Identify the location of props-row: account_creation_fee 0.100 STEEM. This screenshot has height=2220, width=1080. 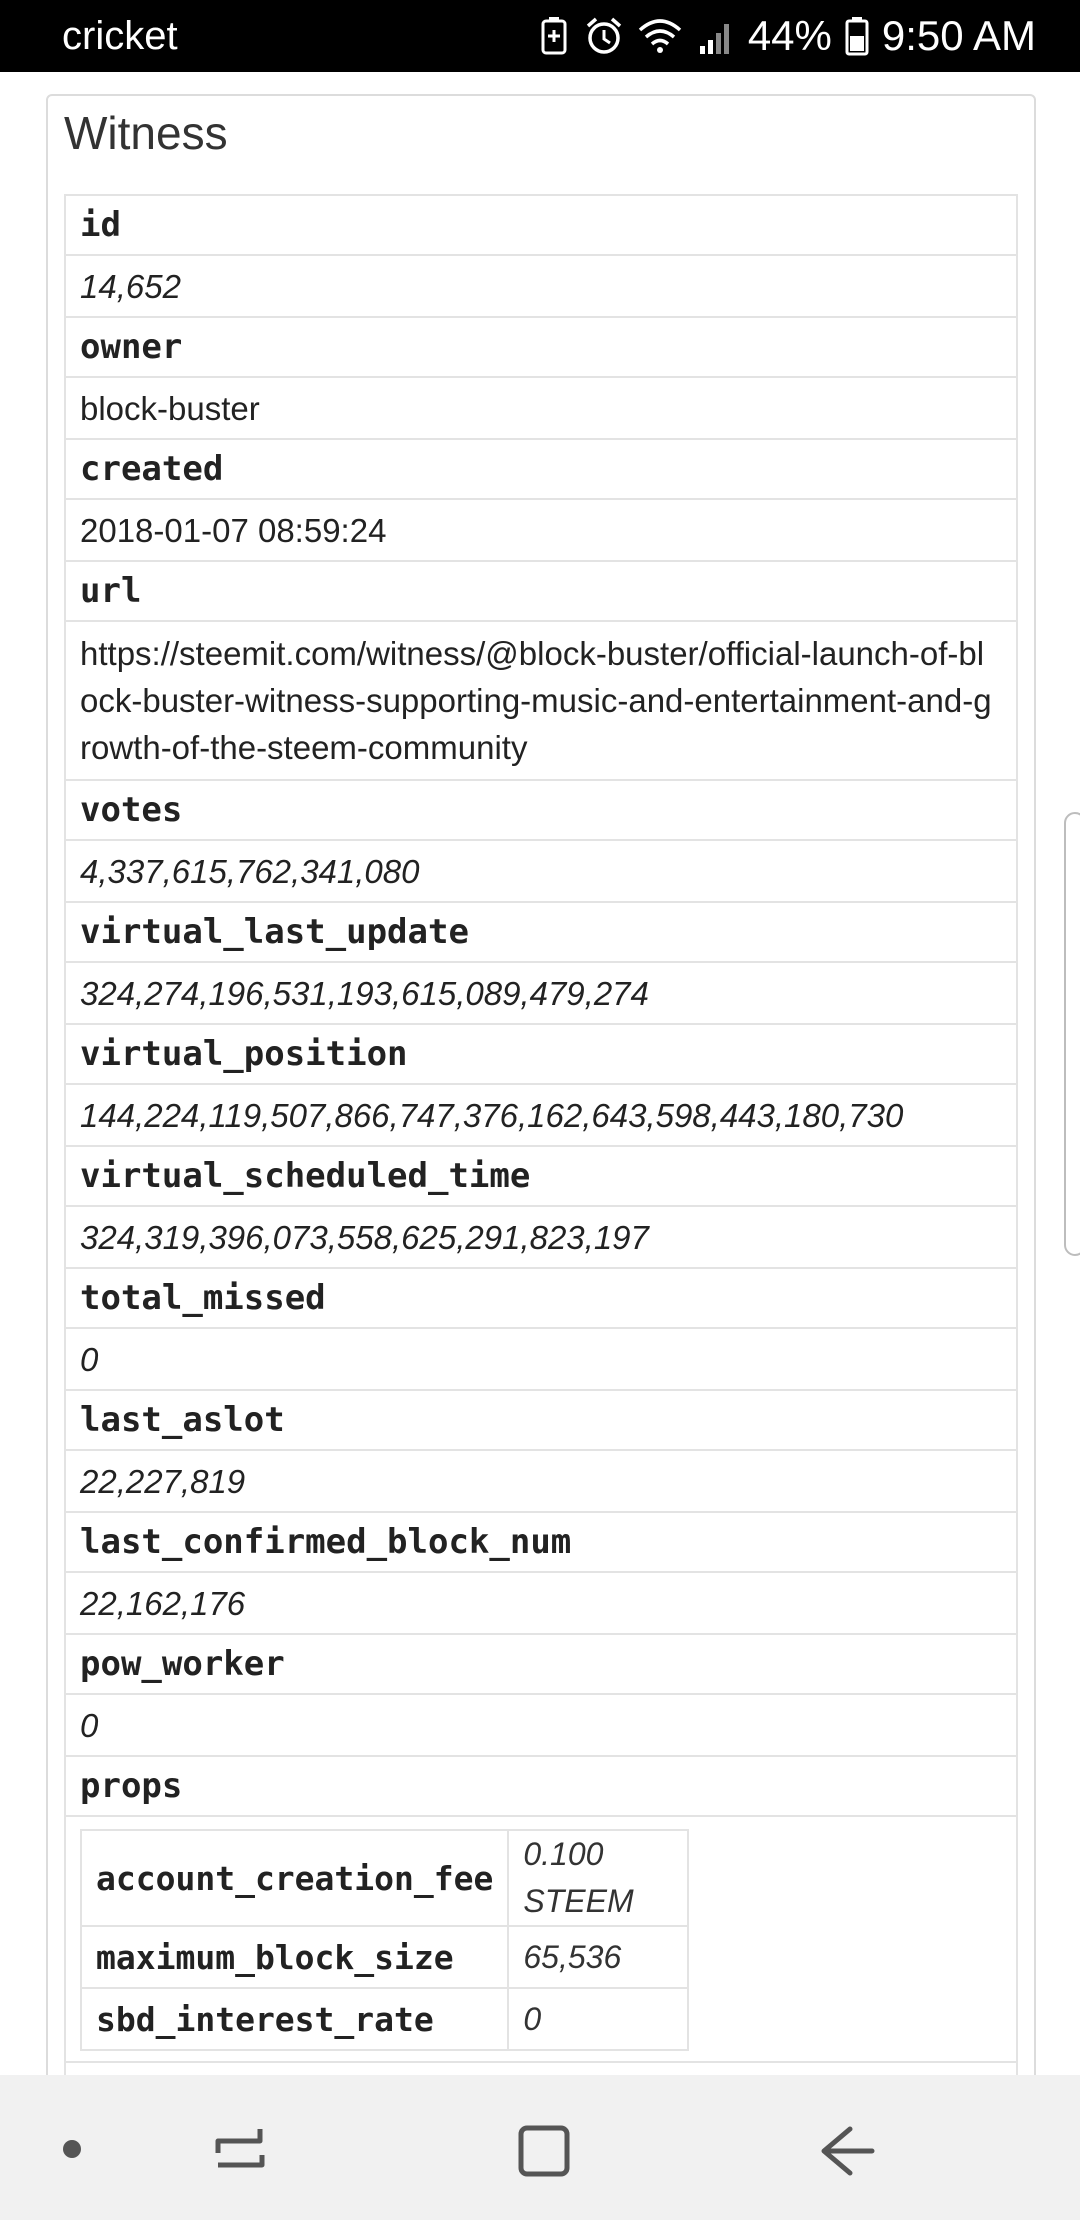
(384, 1878).